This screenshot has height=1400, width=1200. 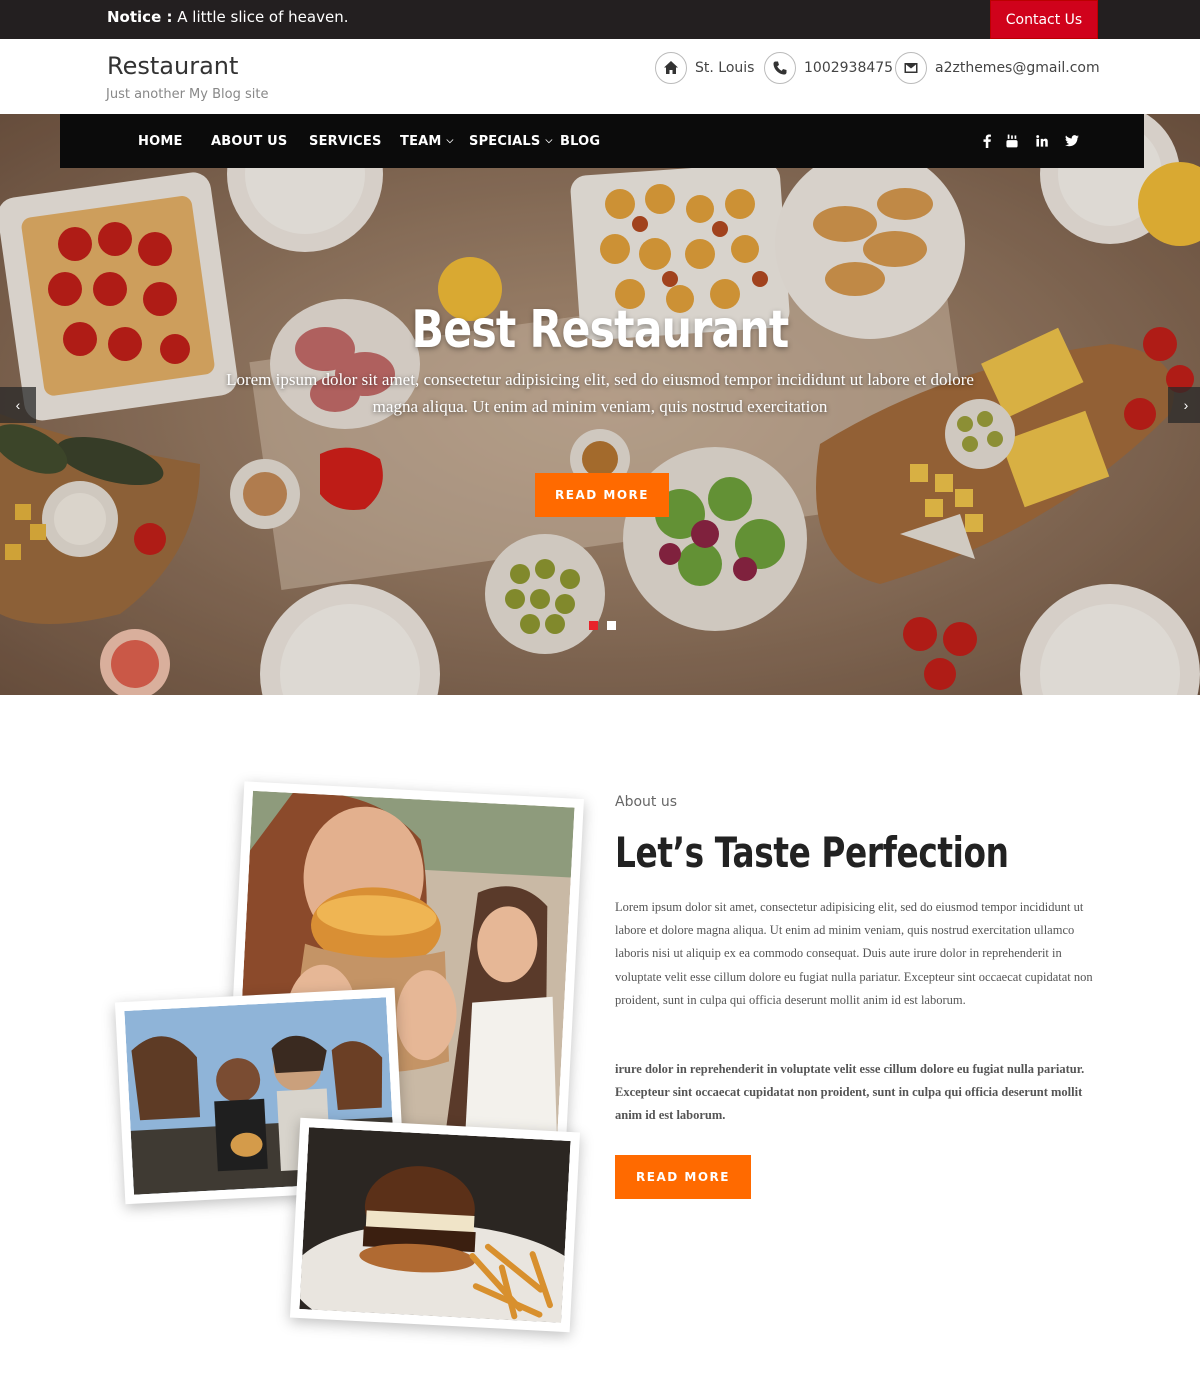 I want to click on notice-text: Notice : A little slice of heaven., so click(x=227, y=17).